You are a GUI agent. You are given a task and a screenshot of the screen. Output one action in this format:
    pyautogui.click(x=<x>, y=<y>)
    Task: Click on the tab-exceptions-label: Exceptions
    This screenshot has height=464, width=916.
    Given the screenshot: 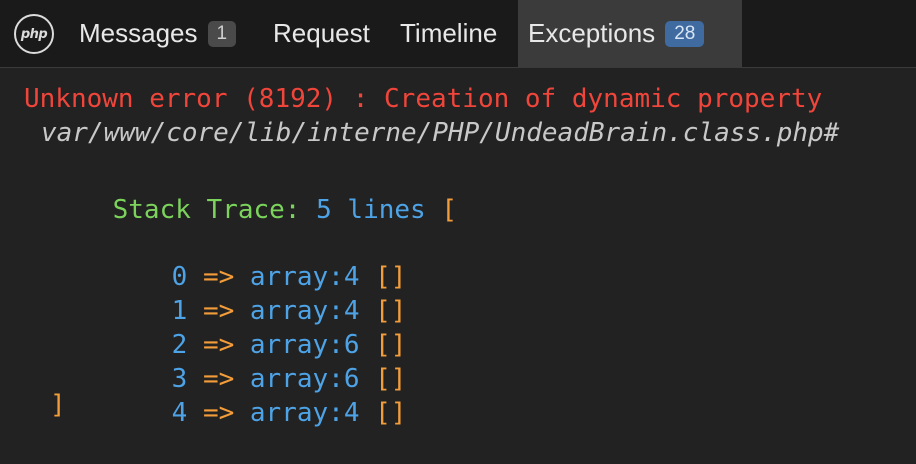 What is the action you would take?
    pyautogui.click(x=592, y=33)
    